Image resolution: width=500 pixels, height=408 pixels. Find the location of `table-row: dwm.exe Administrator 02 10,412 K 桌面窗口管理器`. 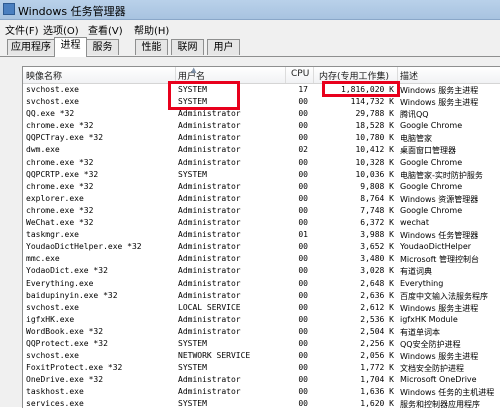

table-row: dwm.exe Administrator 02 10,412 K 桌面窗口管理器 is located at coordinates (261, 150).